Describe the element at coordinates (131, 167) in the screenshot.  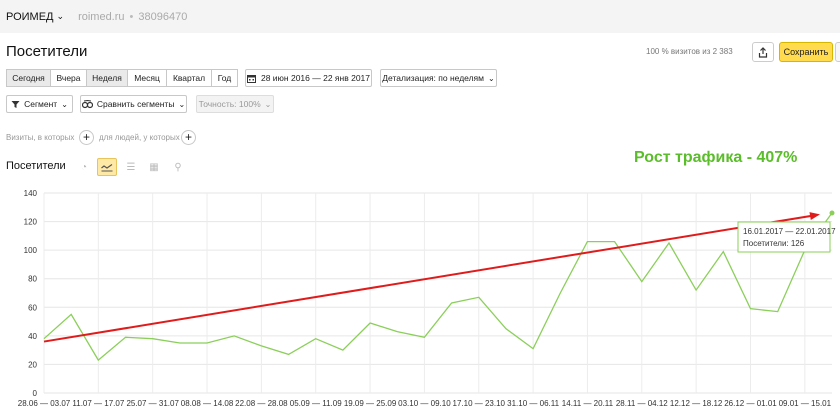
I see `area-chart-icon: ☰` at that location.